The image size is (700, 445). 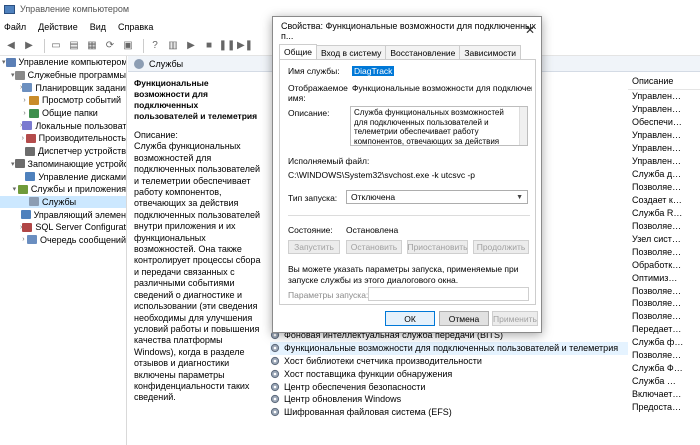 I want to click on description-field-label: Описание:, so click(x=309, y=113).